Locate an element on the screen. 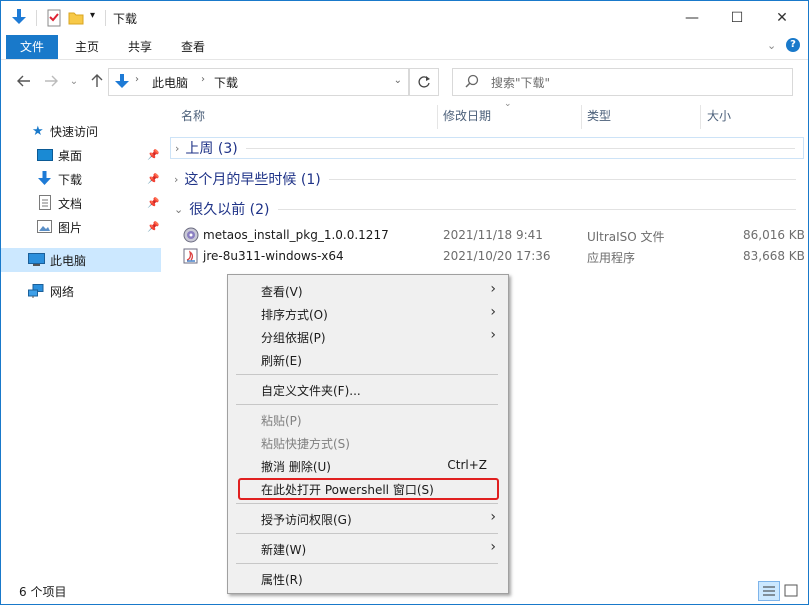 The height and width of the screenshot is (605, 809). nav-label: 网络 is located at coordinates (62, 291).